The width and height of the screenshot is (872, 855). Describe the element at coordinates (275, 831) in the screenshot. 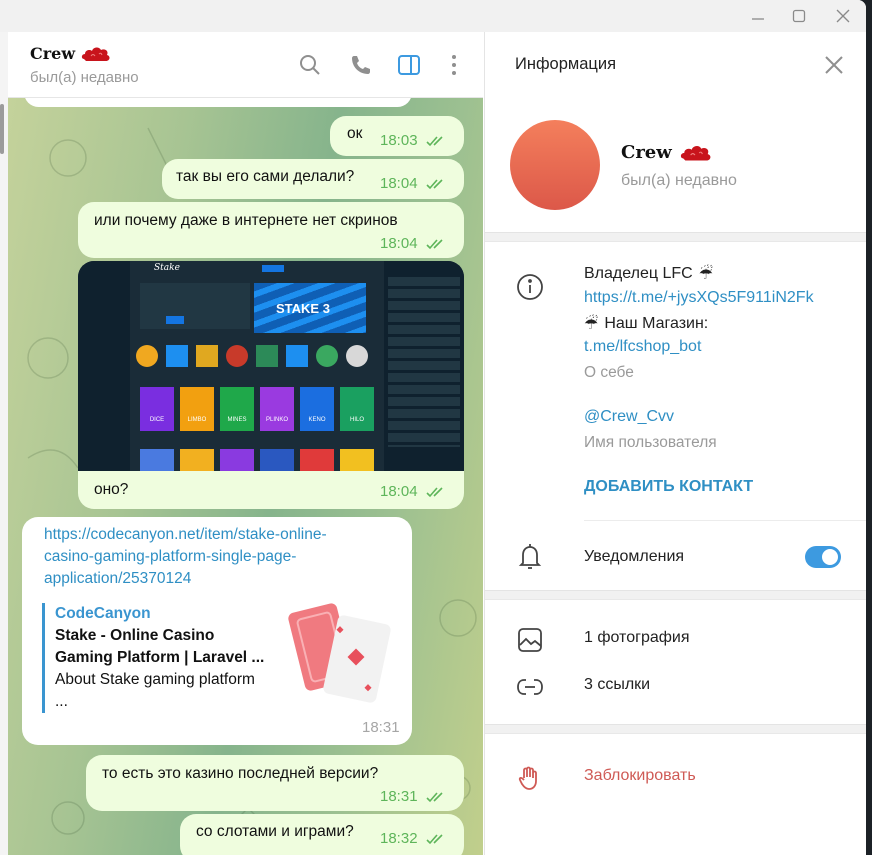

I see `message-text: со слотами и играми?` at that location.